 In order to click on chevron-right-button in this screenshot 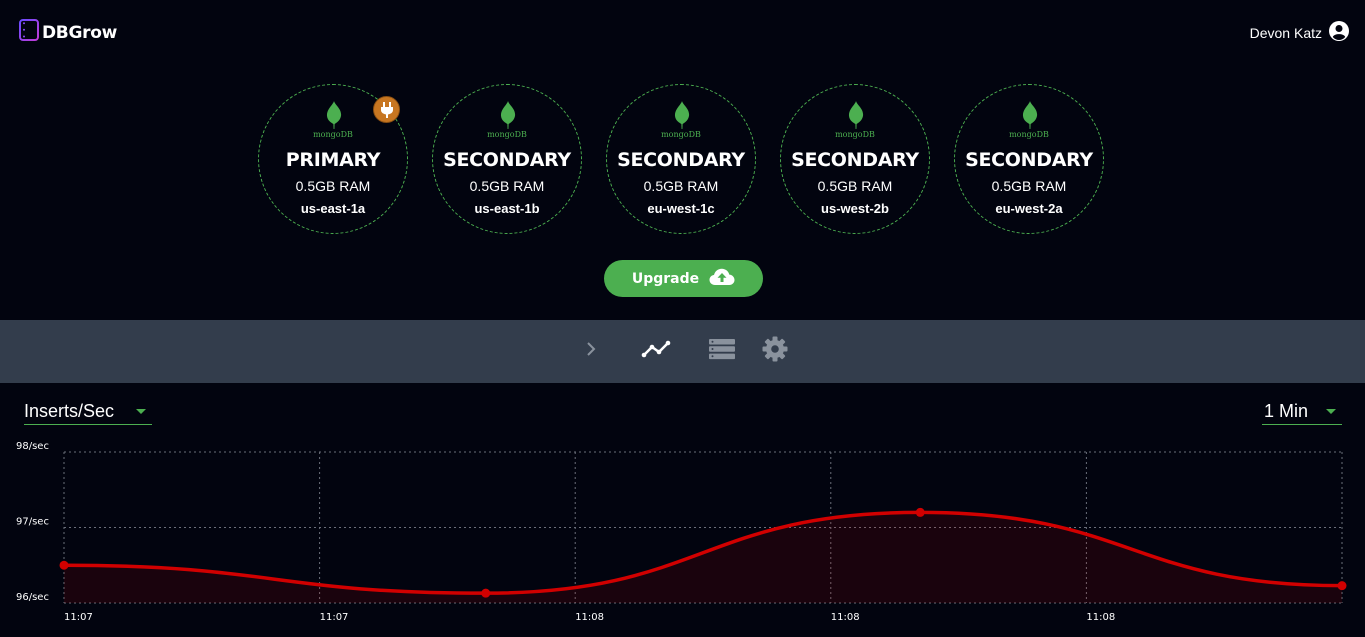, I will do `click(591, 351)`.